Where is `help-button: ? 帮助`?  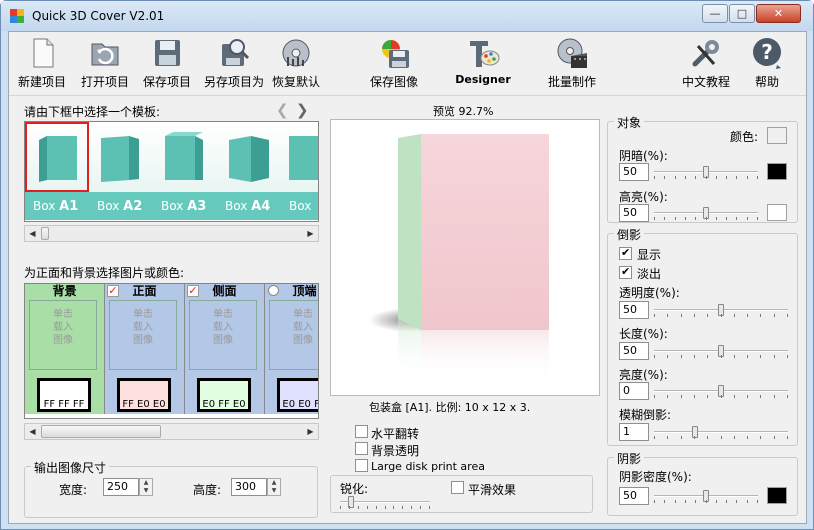
help-button: ? 帮助 is located at coordinates (767, 65).